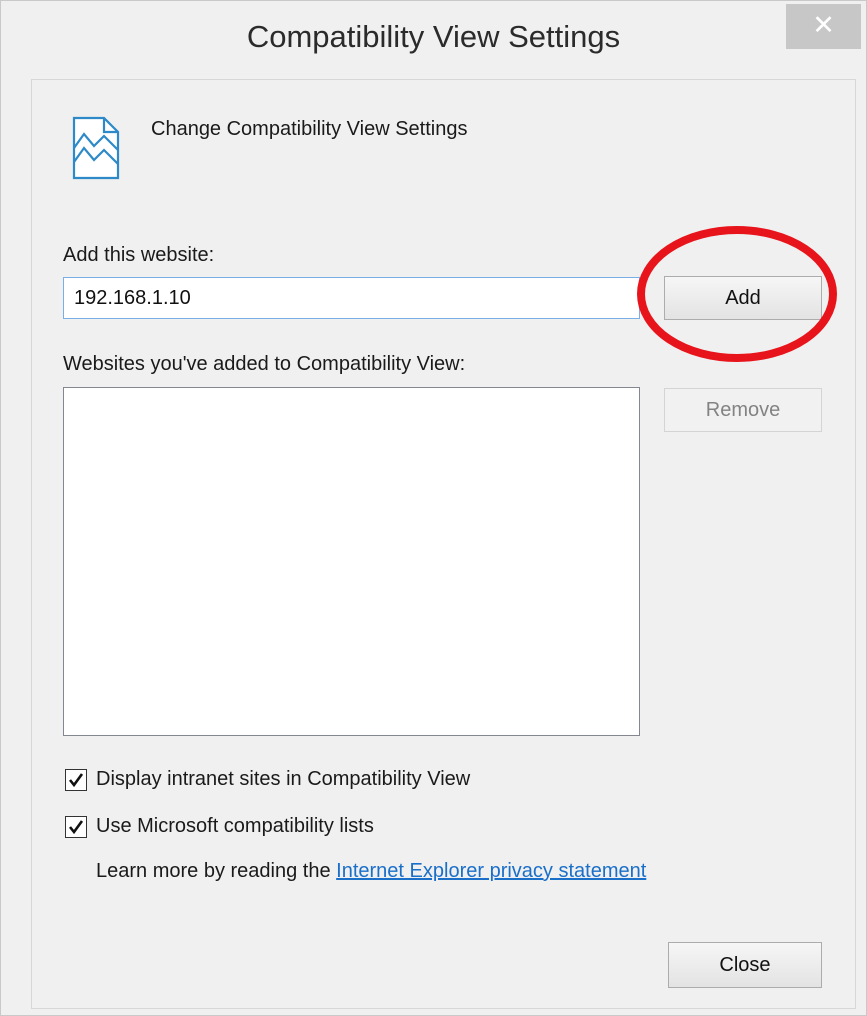  I want to click on dialog-title: Compatibility View Settings, so click(433, 36).